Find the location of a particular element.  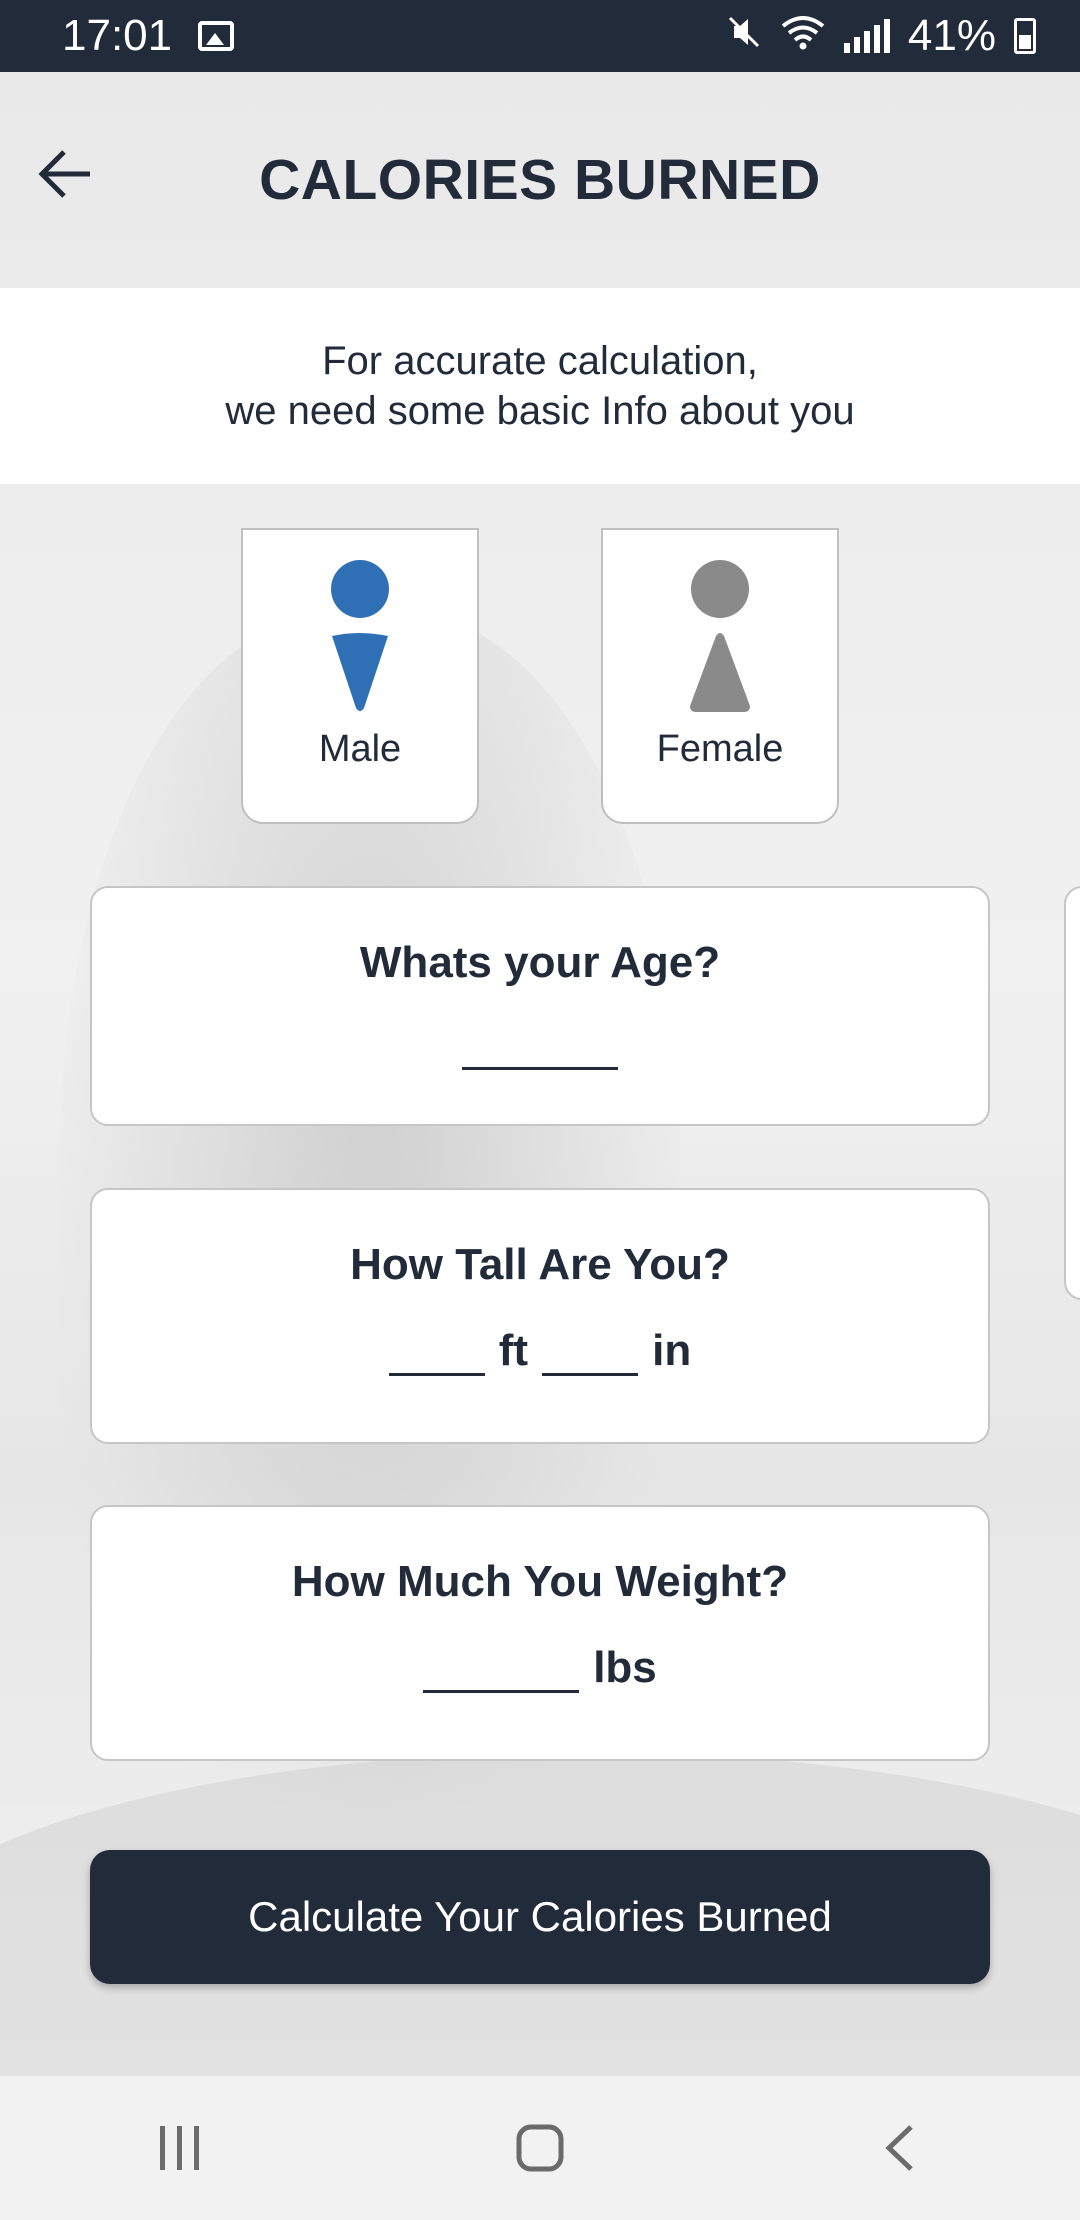

age-answer-row is located at coordinates (540, 1050).